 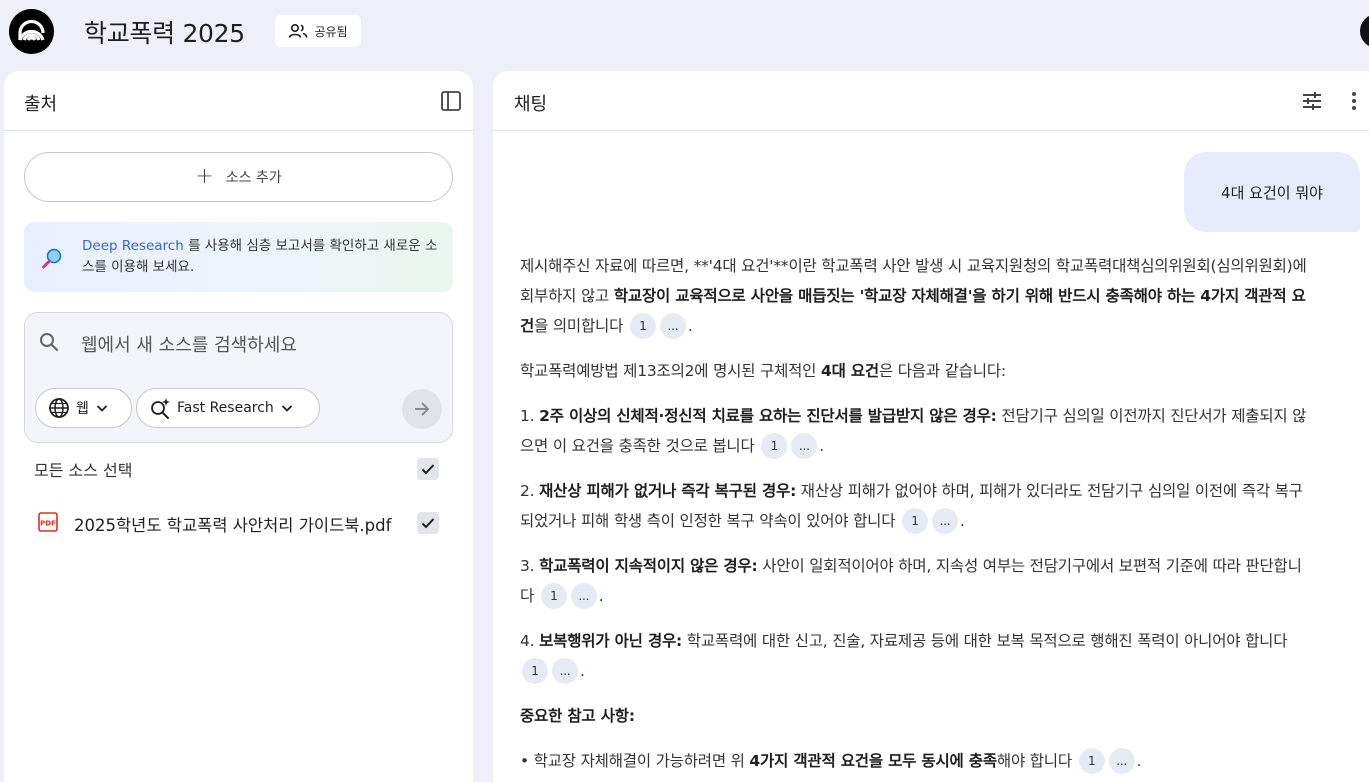 What do you see at coordinates (1034, 761) in the screenshot?
I see `answer-text: 해야 합니다` at bounding box center [1034, 761].